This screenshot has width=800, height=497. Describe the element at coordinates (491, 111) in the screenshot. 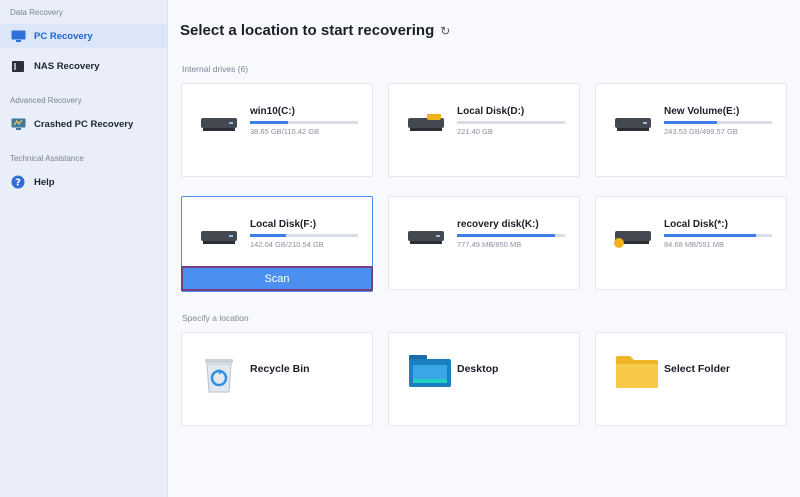

I see `drive-name: Local Disk(D:)` at that location.